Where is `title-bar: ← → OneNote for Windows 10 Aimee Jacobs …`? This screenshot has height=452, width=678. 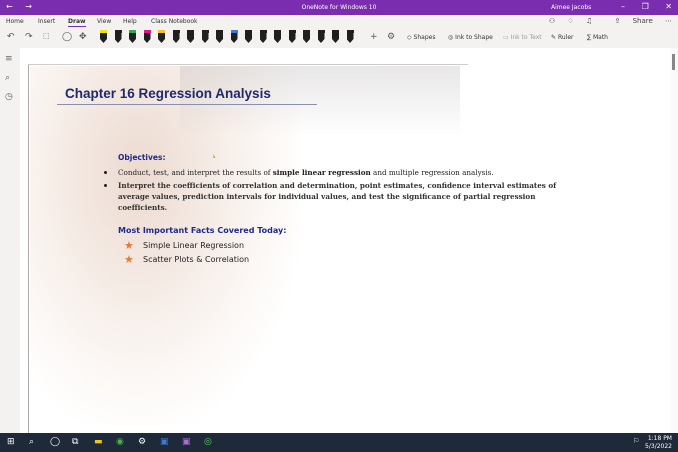 title-bar: ← → OneNote for Windows 10 Aimee Jacobs … is located at coordinates (339, 7).